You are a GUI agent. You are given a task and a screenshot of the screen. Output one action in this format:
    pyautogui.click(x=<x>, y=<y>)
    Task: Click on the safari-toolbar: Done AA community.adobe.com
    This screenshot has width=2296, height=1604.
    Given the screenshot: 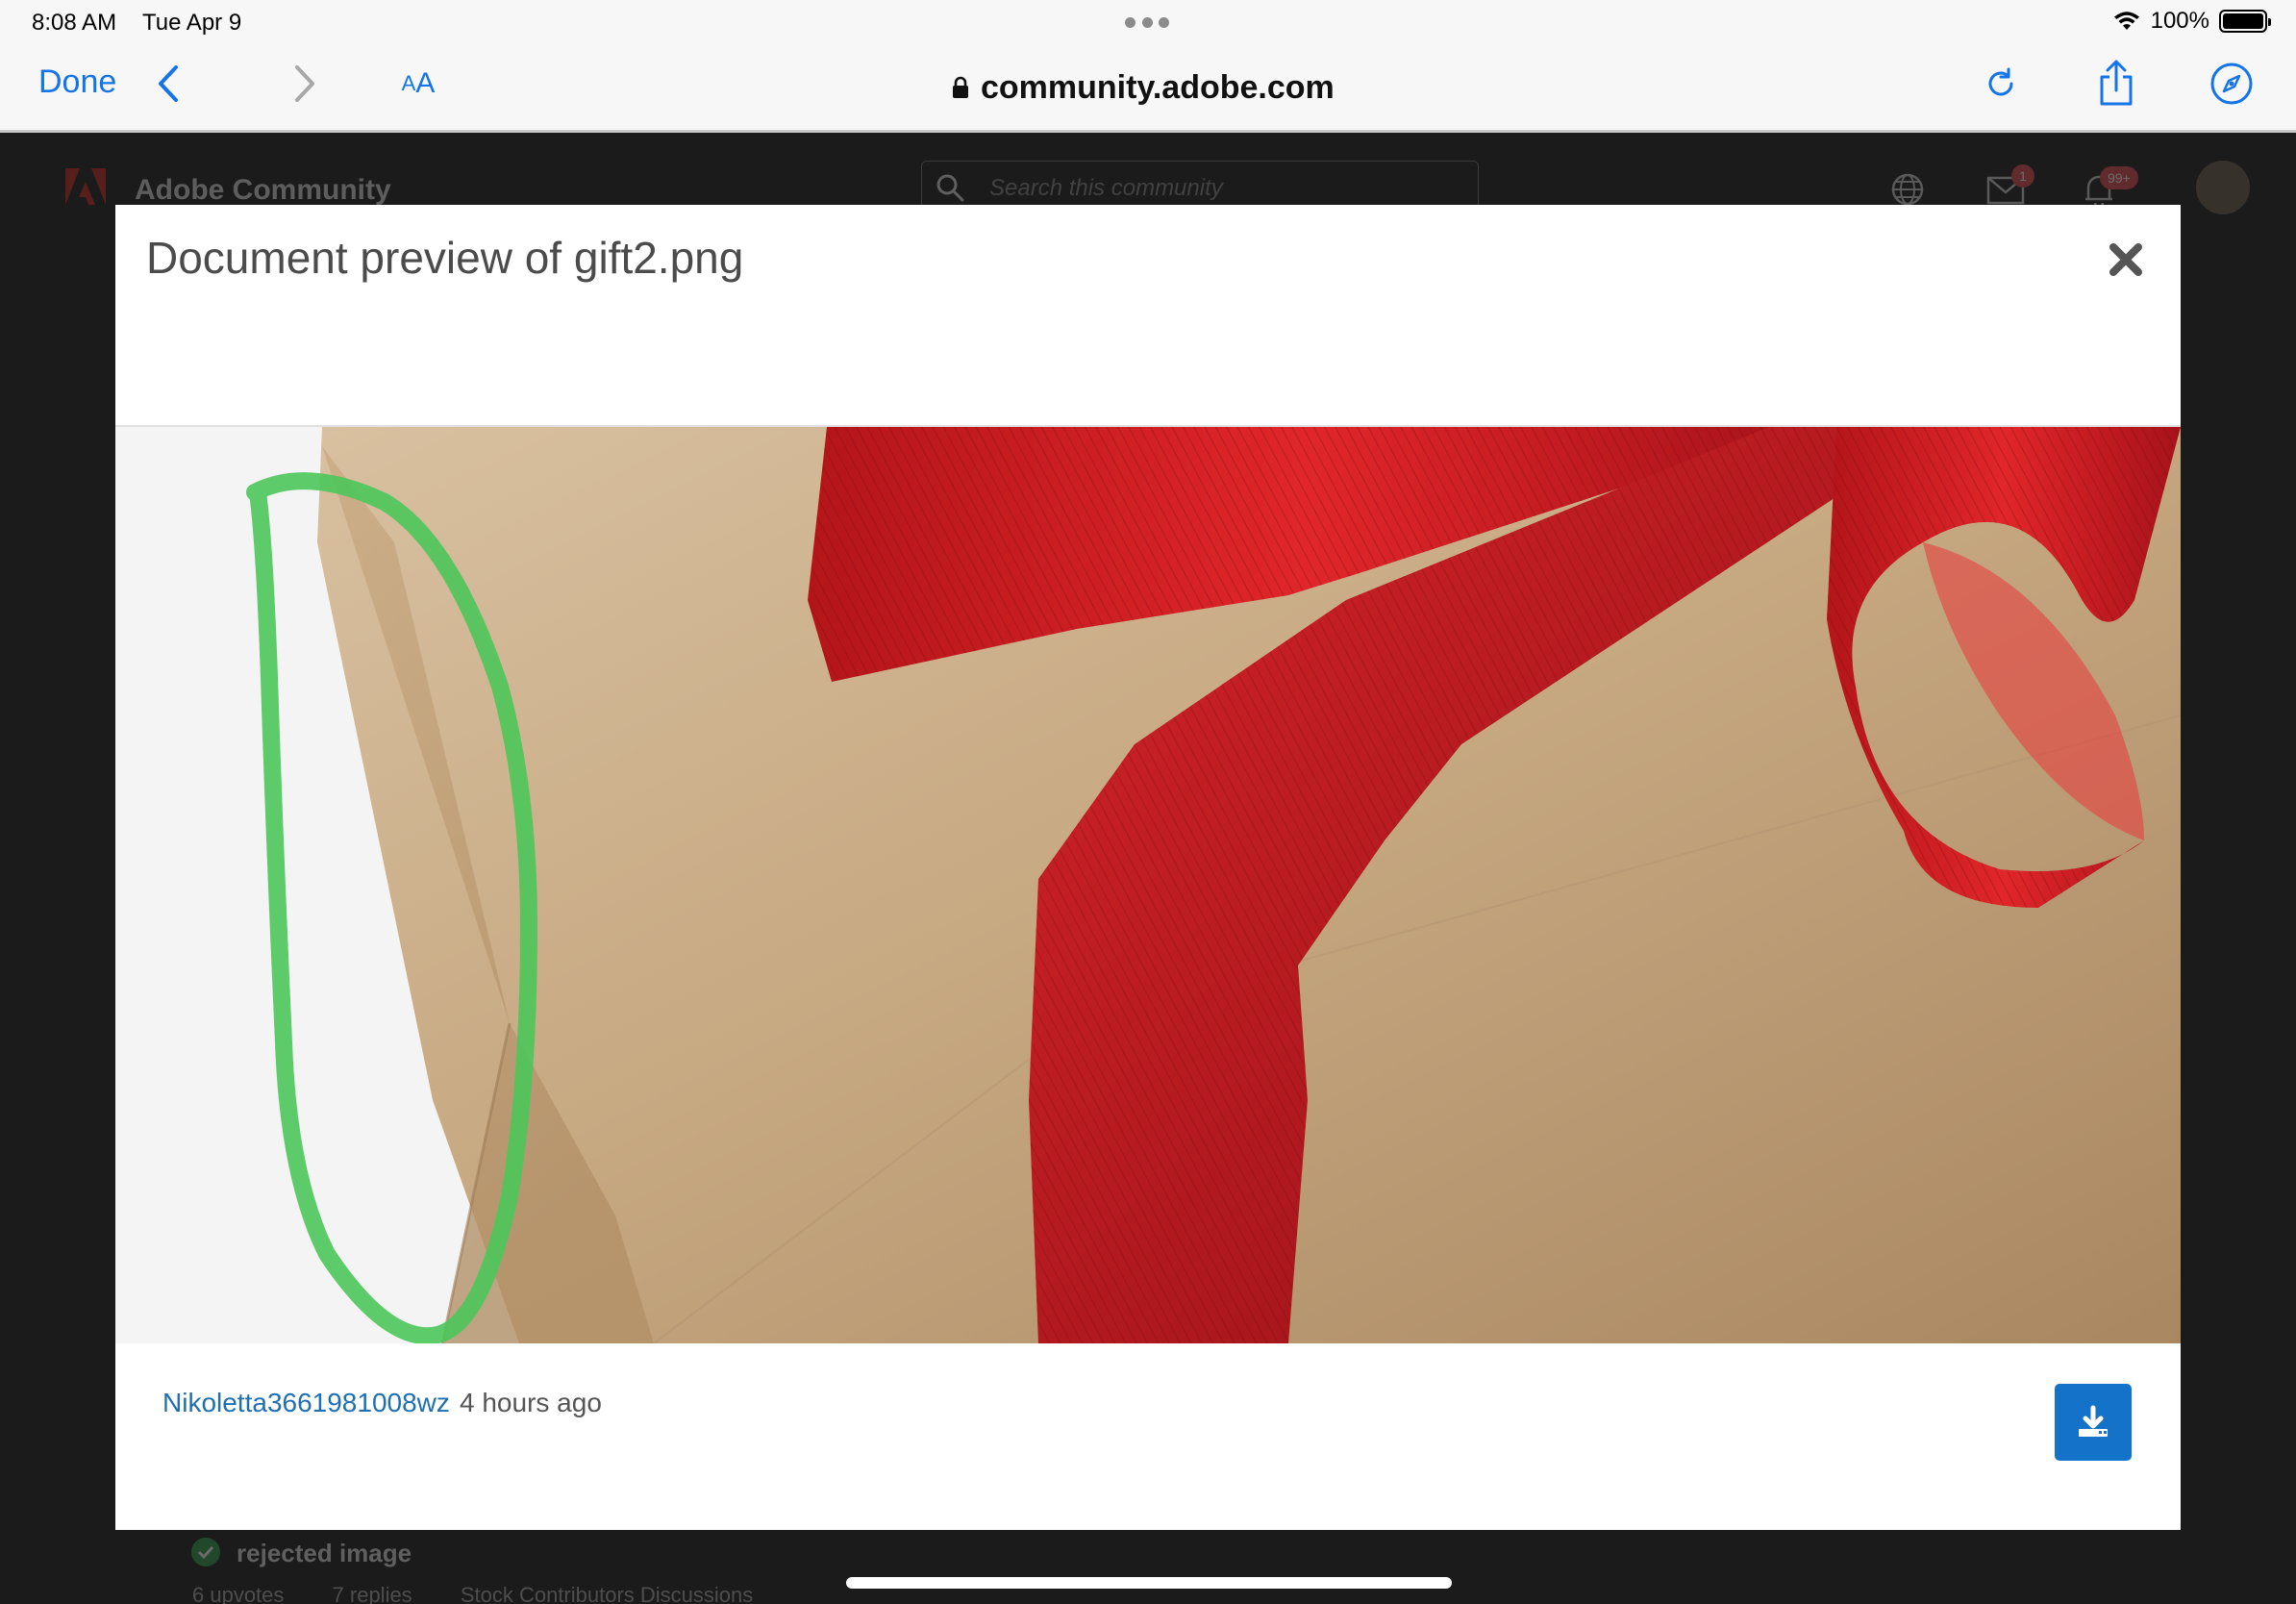 What is the action you would take?
    pyautogui.click(x=1148, y=88)
    